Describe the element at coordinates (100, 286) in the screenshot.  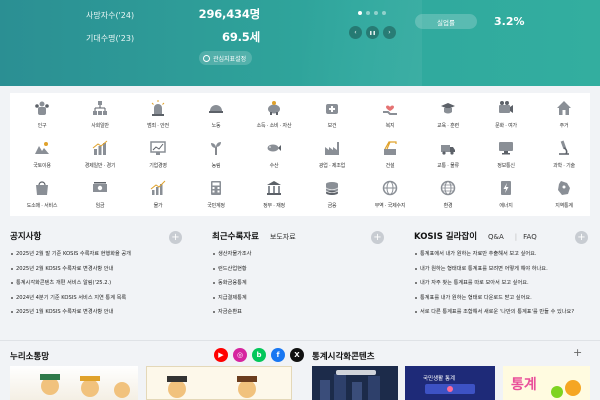
I see `list-item: 통계시각화콘텐츠 개편 서비스 알림('25.2.)` at that location.